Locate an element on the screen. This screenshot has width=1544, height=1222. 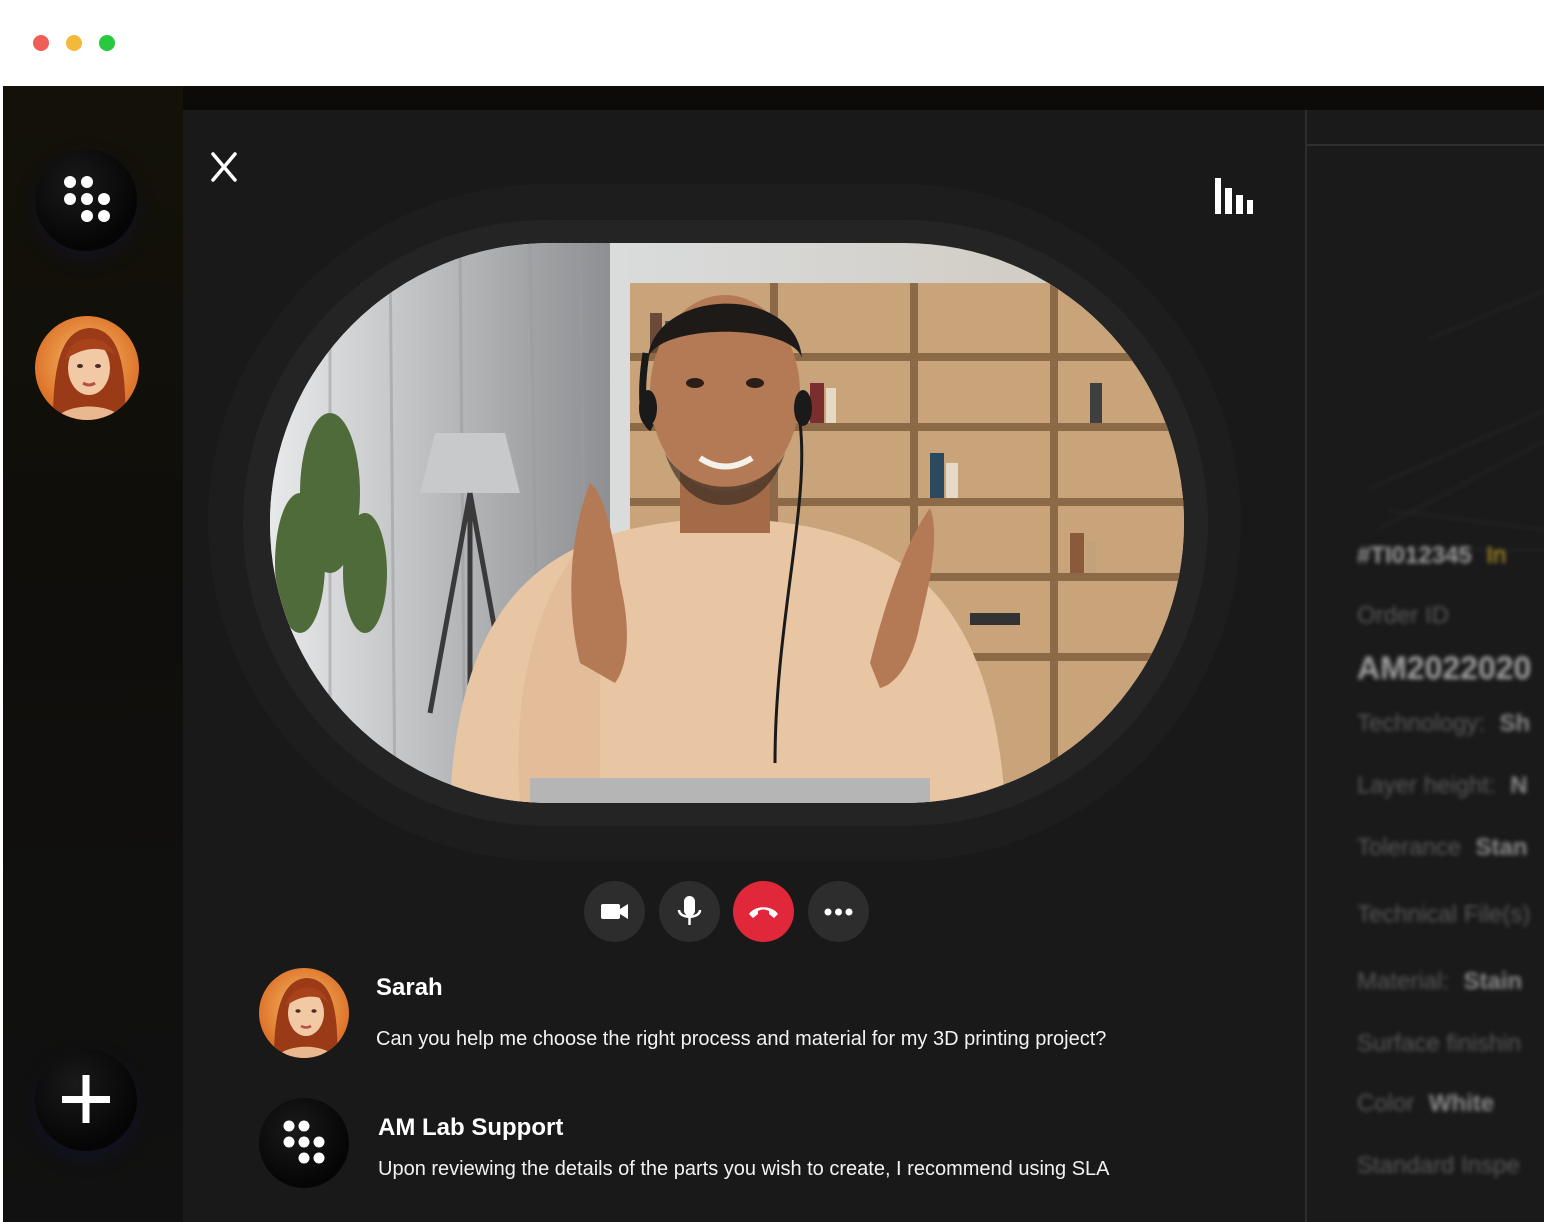
contact-avatar-sarah is located at coordinates (87, 368).